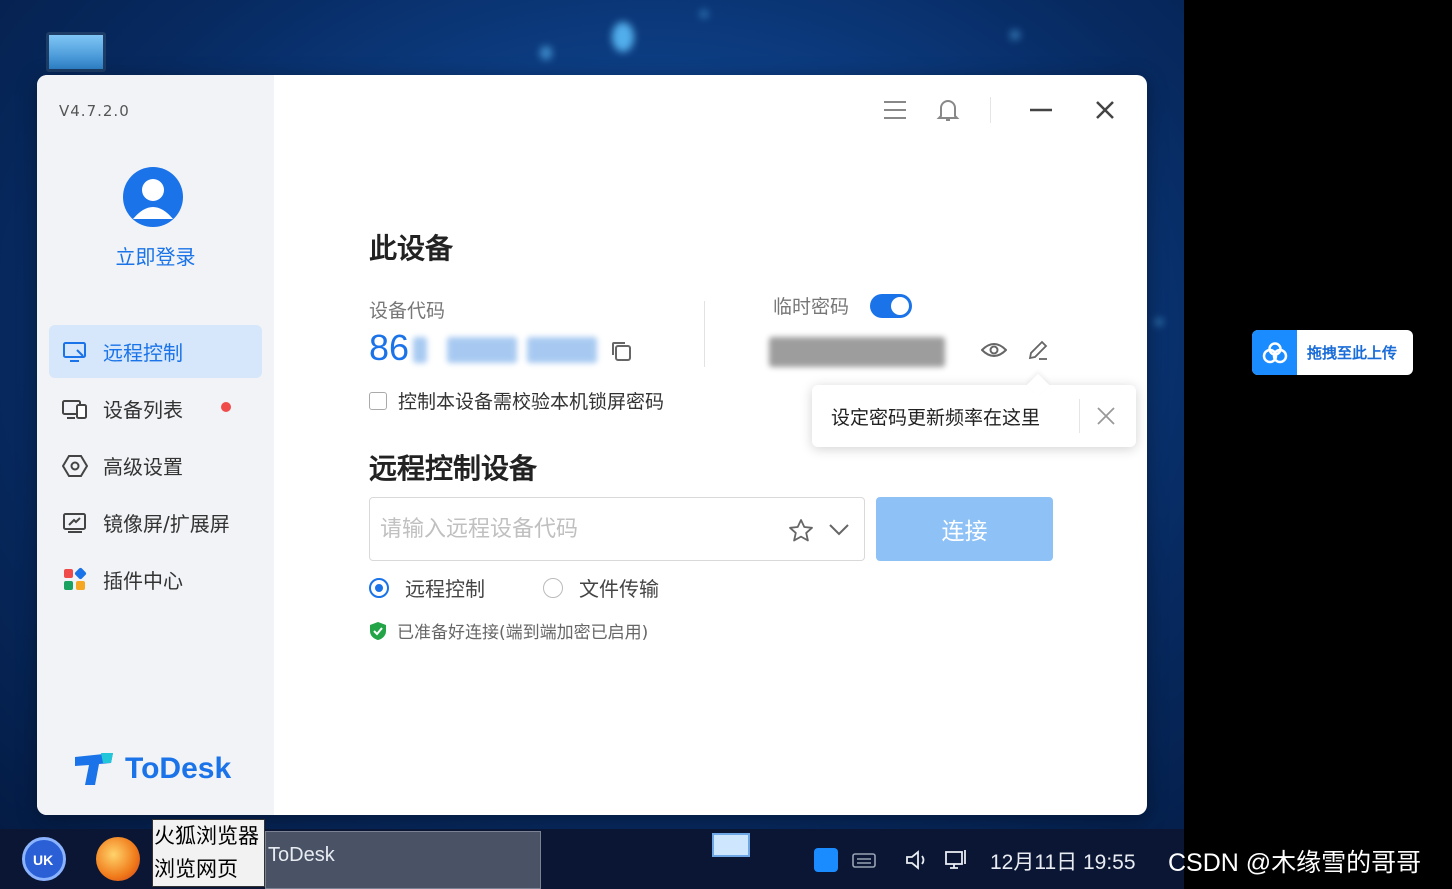 The width and height of the screenshot is (1452, 889). What do you see at coordinates (155, 255) in the screenshot?
I see `login-link: 立即登录` at bounding box center [155, 255].